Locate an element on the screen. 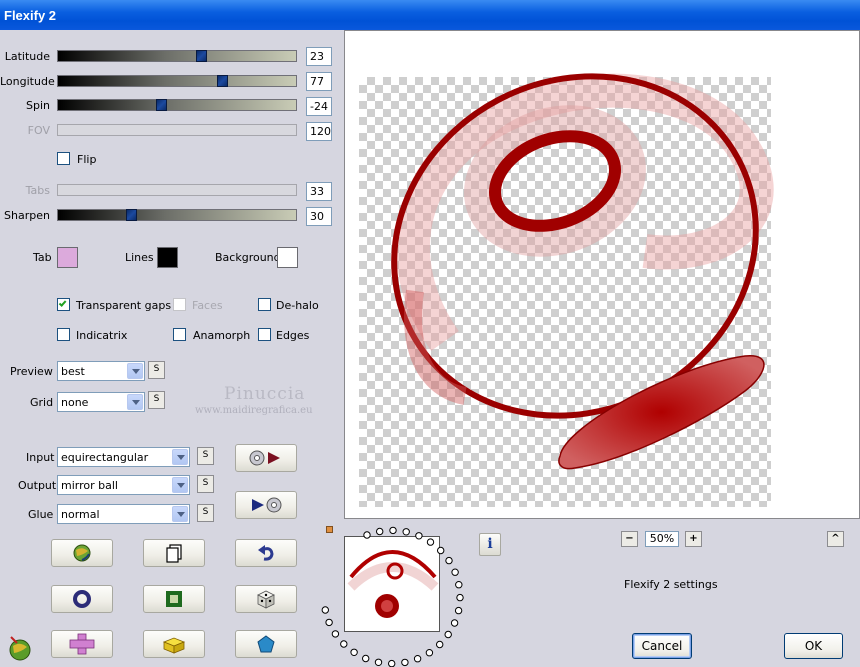  faces-checkbox is located at coordinates (179, 304).